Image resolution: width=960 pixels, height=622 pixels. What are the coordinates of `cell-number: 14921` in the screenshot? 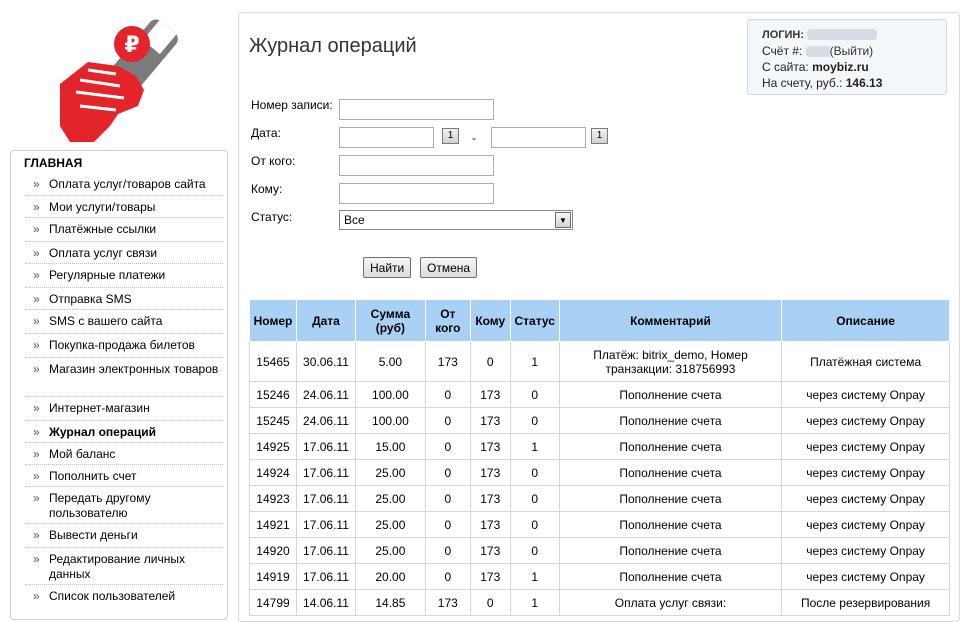 It's located at (273, 524).